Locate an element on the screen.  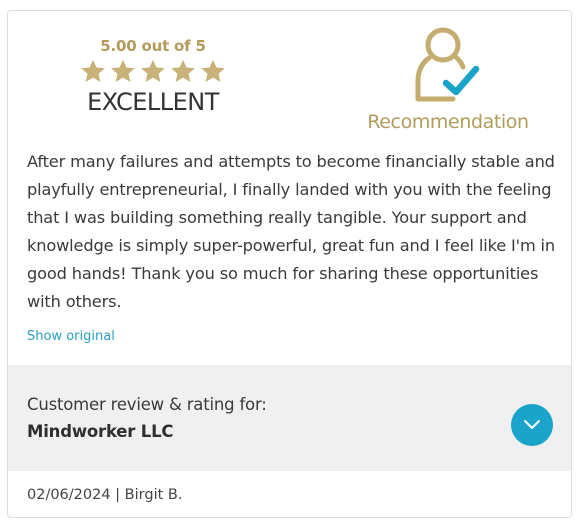
rating-block: 5.00 out of 5 EXCELLENT is located at coordinates (153, 76).